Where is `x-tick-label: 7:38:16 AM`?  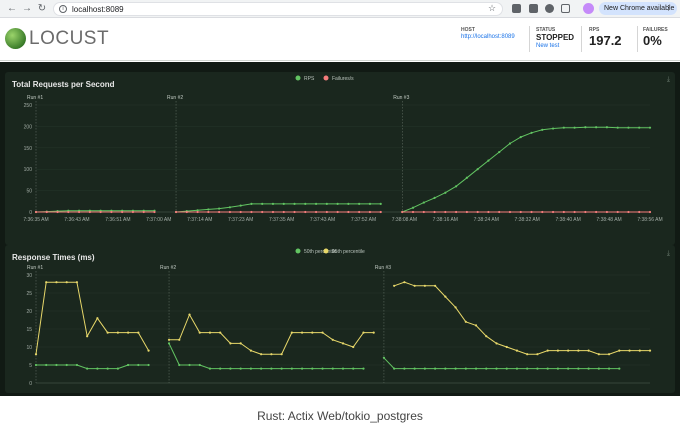 x-tick-label: 7:38:16 AM is located at coordinates (445, 220).